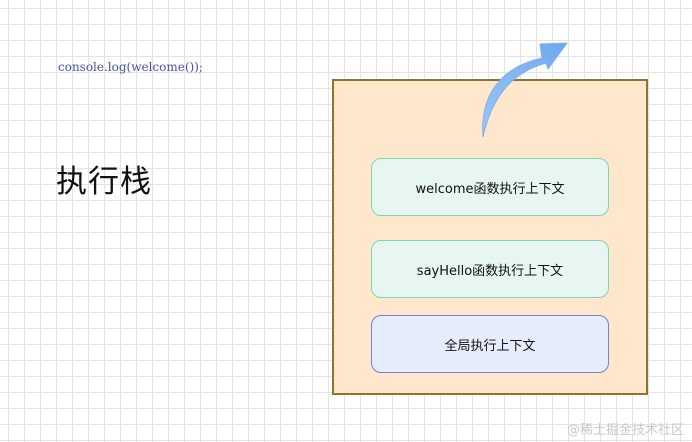 This screenshot has width=692, height=442. I want to click on frame-sayhello-label: sayHello函数执行上下文, so click(490, 271).